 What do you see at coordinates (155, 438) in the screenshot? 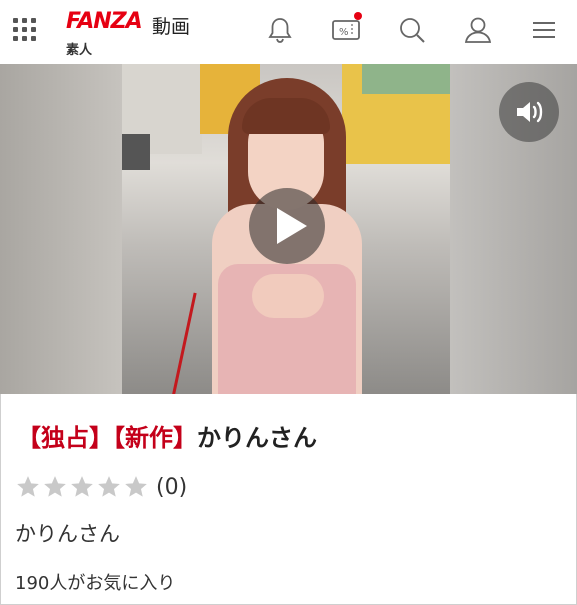
I see `new-tag: 【新作】` at bounding box center [155, 438].